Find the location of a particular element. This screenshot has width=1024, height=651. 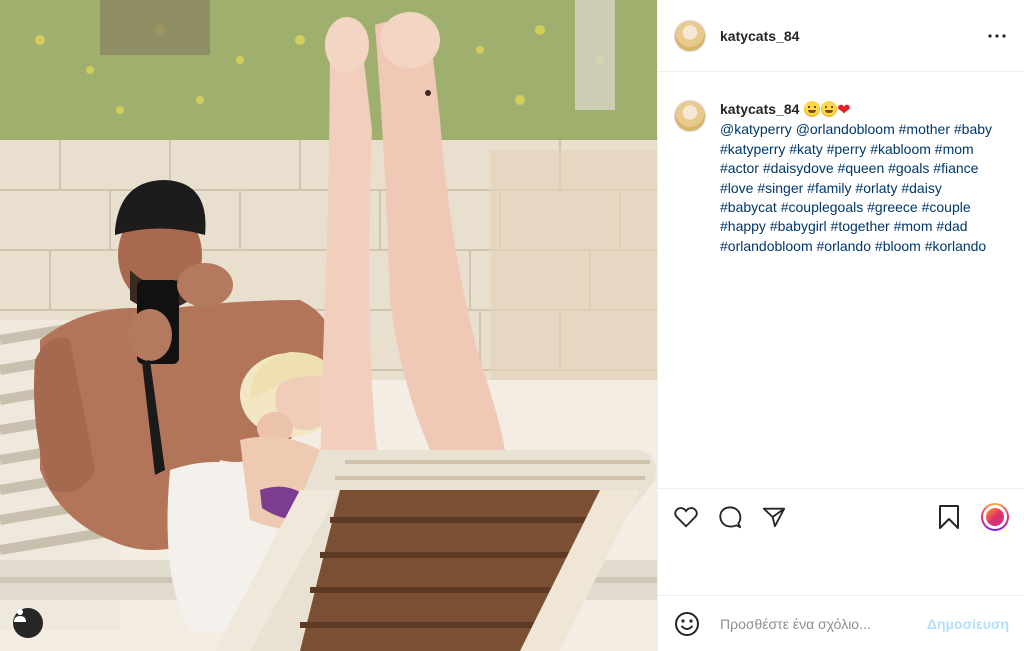

hashtag-link: #bloom is located at coordinates (898, 246).